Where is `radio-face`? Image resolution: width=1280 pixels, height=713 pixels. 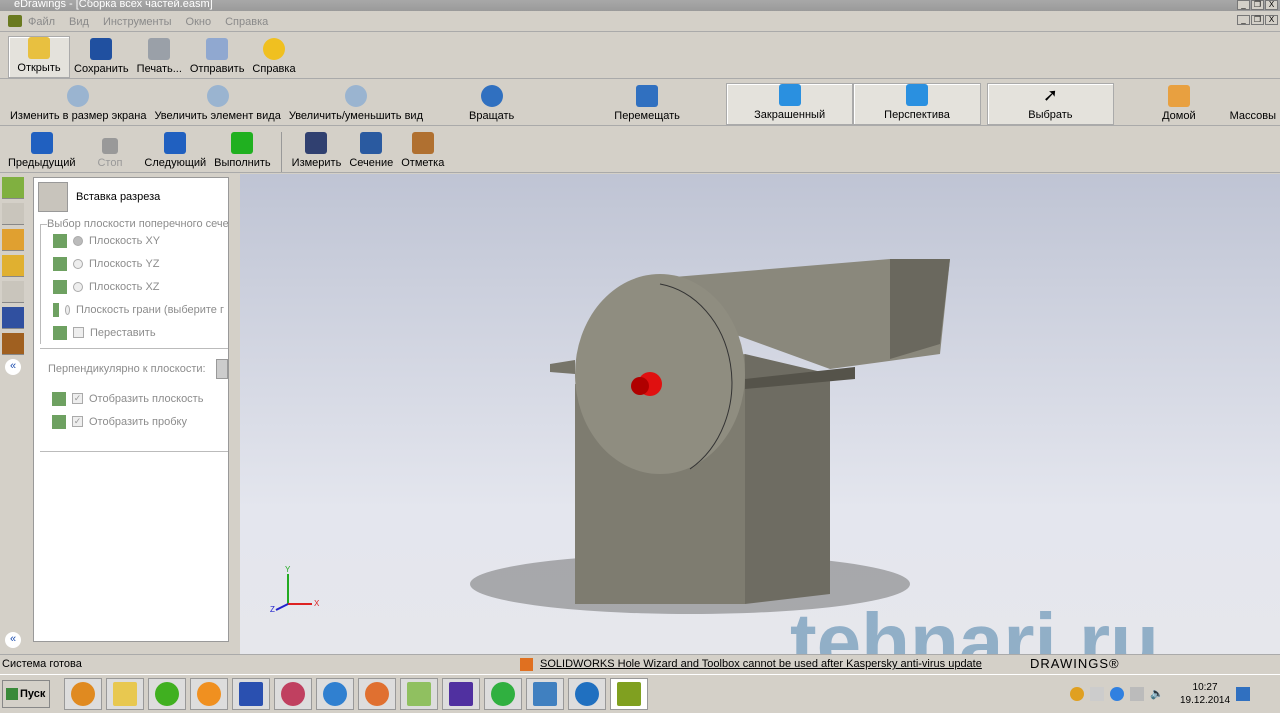 radio-face is located at coordinates (67, 309).